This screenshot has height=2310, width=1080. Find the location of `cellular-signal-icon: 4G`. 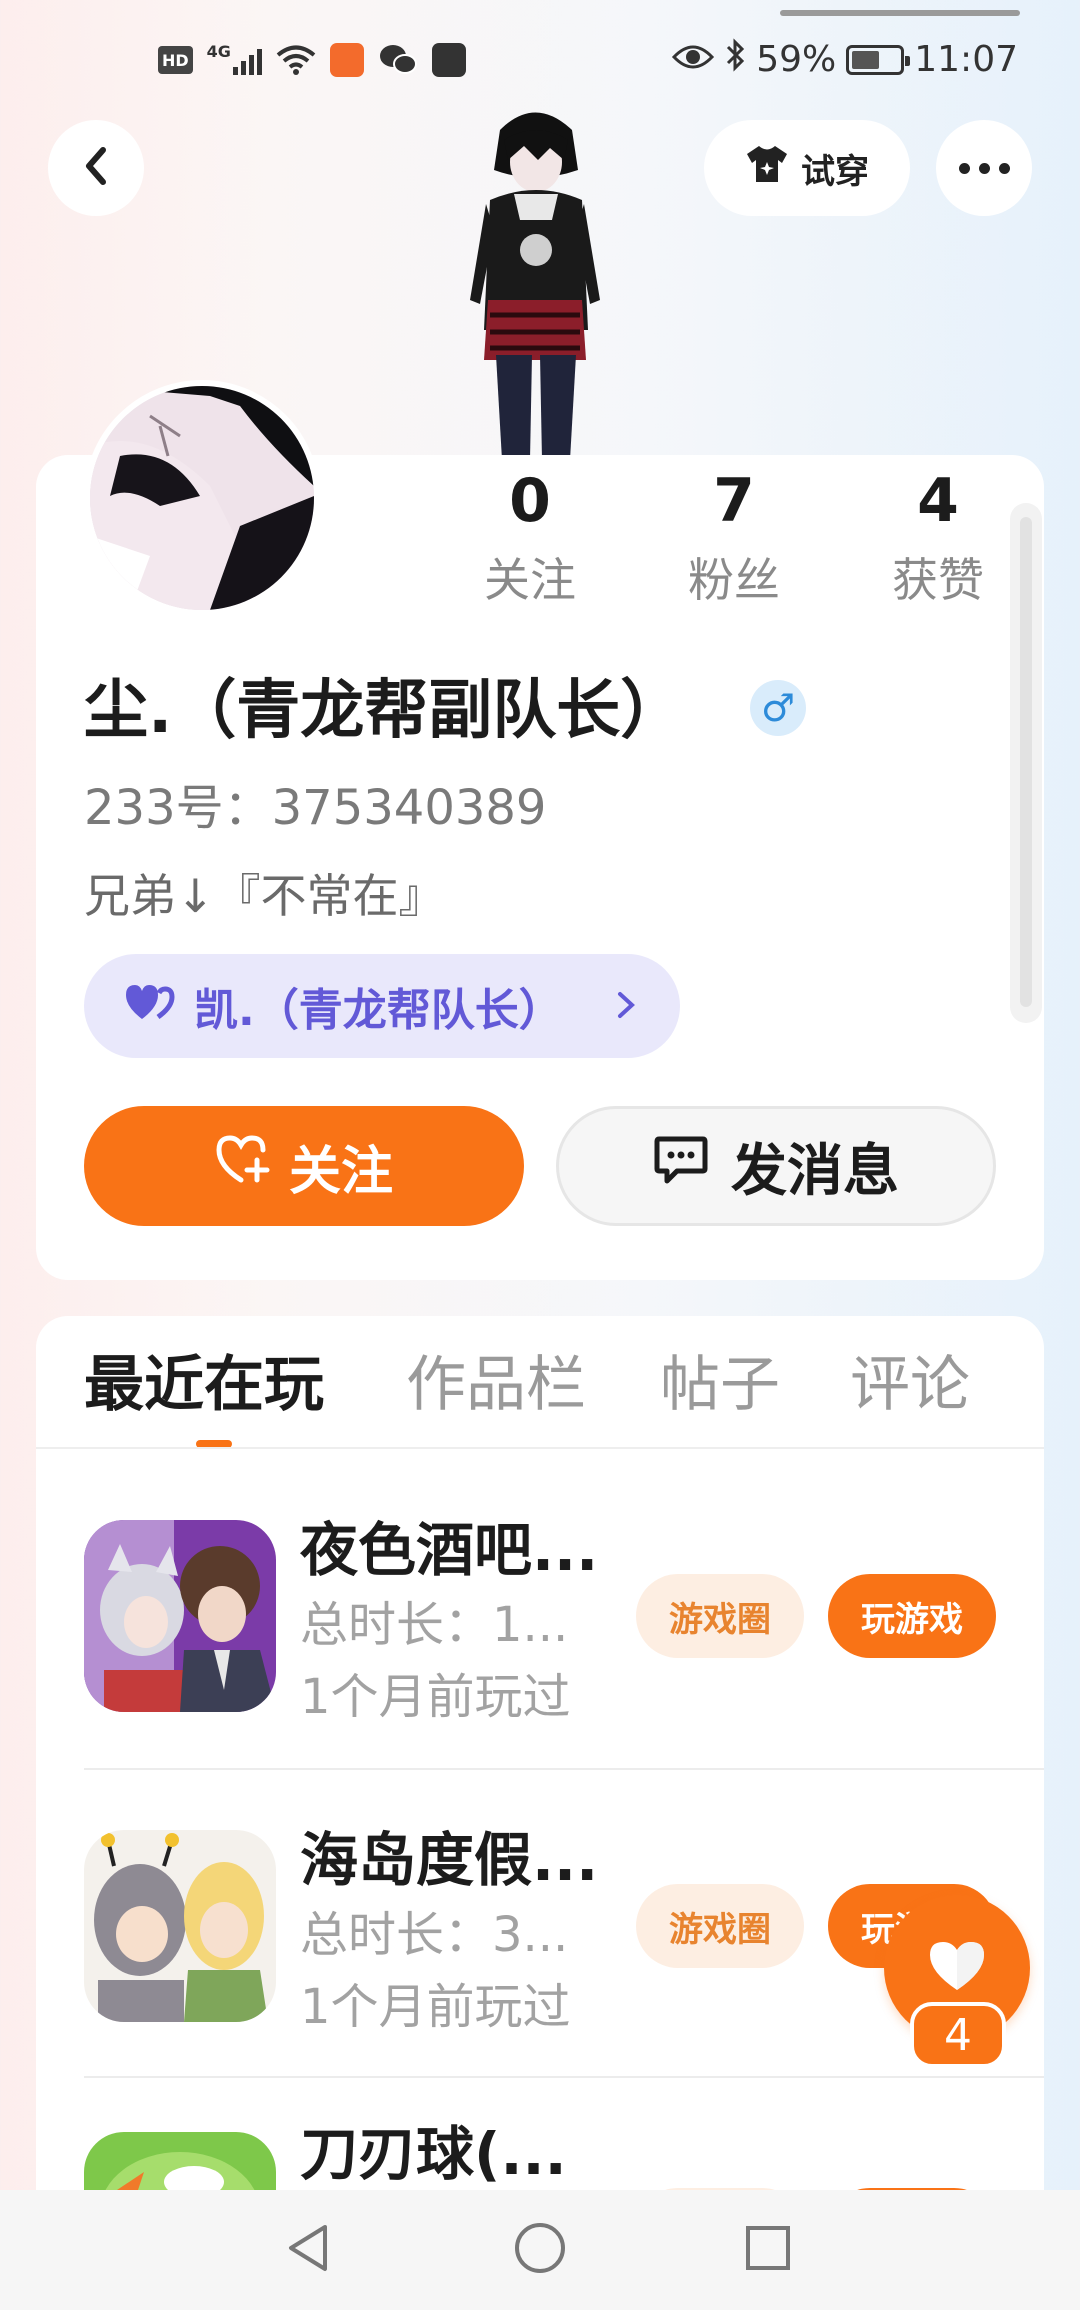

cellular-signal-icon: 4G is located at coordinates (234, 60).